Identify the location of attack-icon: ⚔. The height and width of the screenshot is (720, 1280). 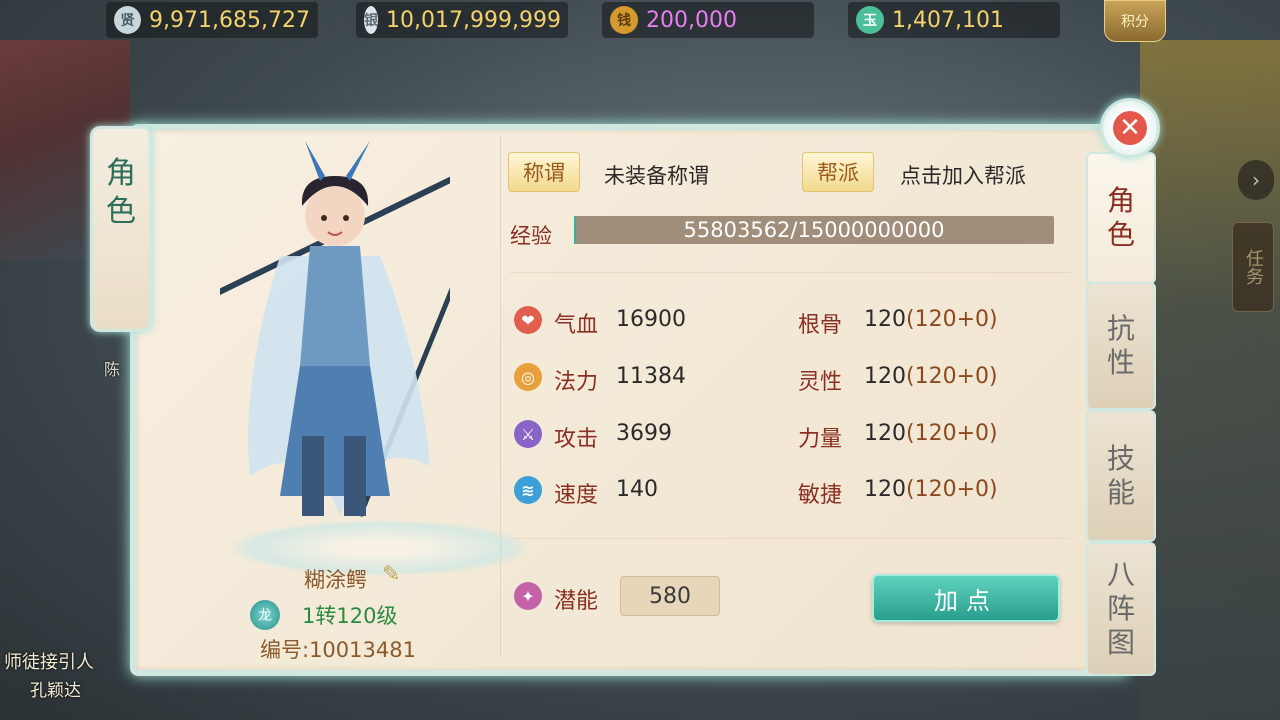
(528, 434).